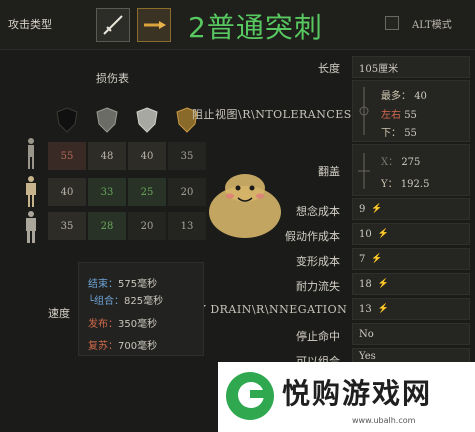  Describe the element at coordinates (272, 114) in the screenshot. I see `tolerances-overlay: 阻止视图\R\NTOLERANCES` at that location.